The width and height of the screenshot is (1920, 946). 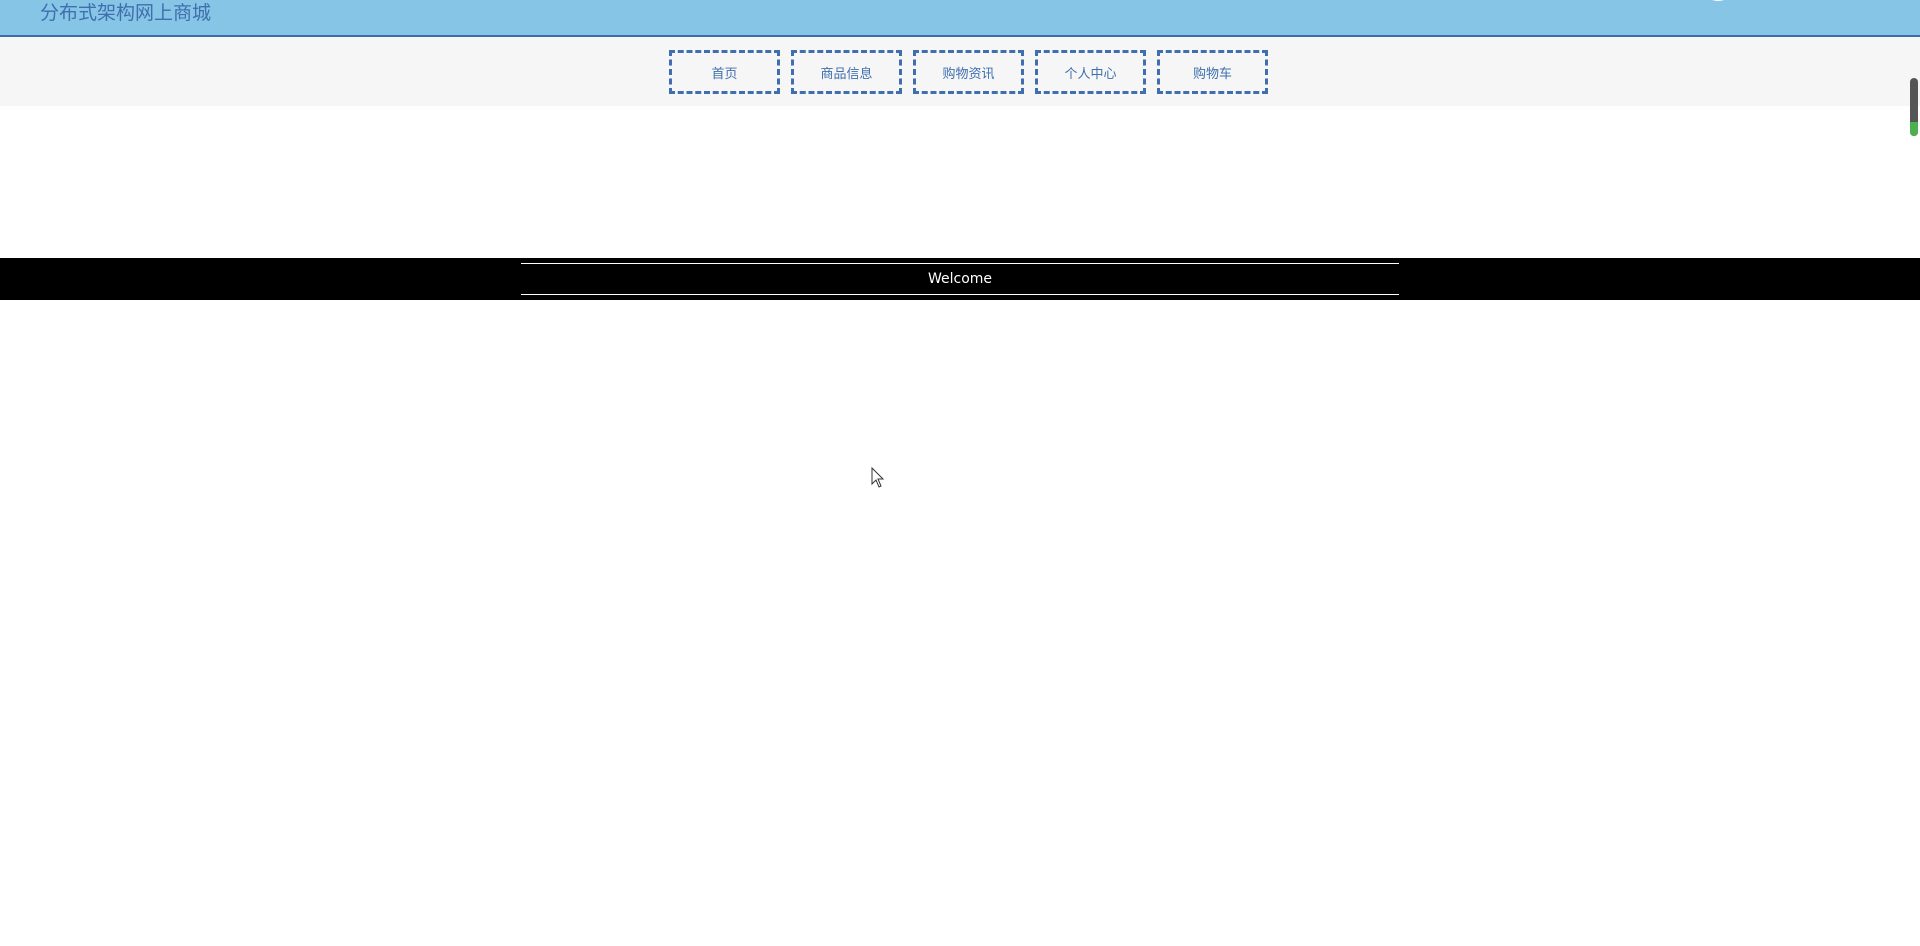 I want to click on nav-item-home: 首页, so click(x=724, y=72).